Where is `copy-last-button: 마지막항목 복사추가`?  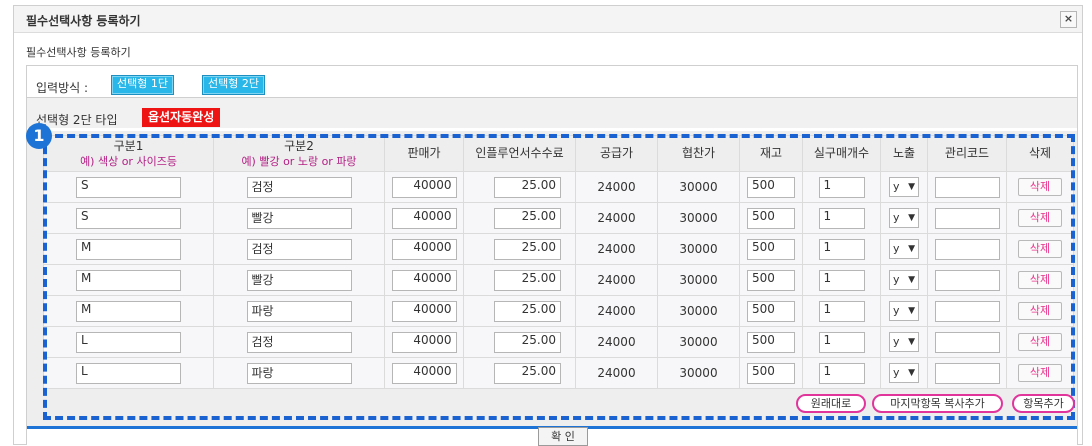 copy-last-button: 마지막항목 복사추가 is located at coordinates (937, 403).